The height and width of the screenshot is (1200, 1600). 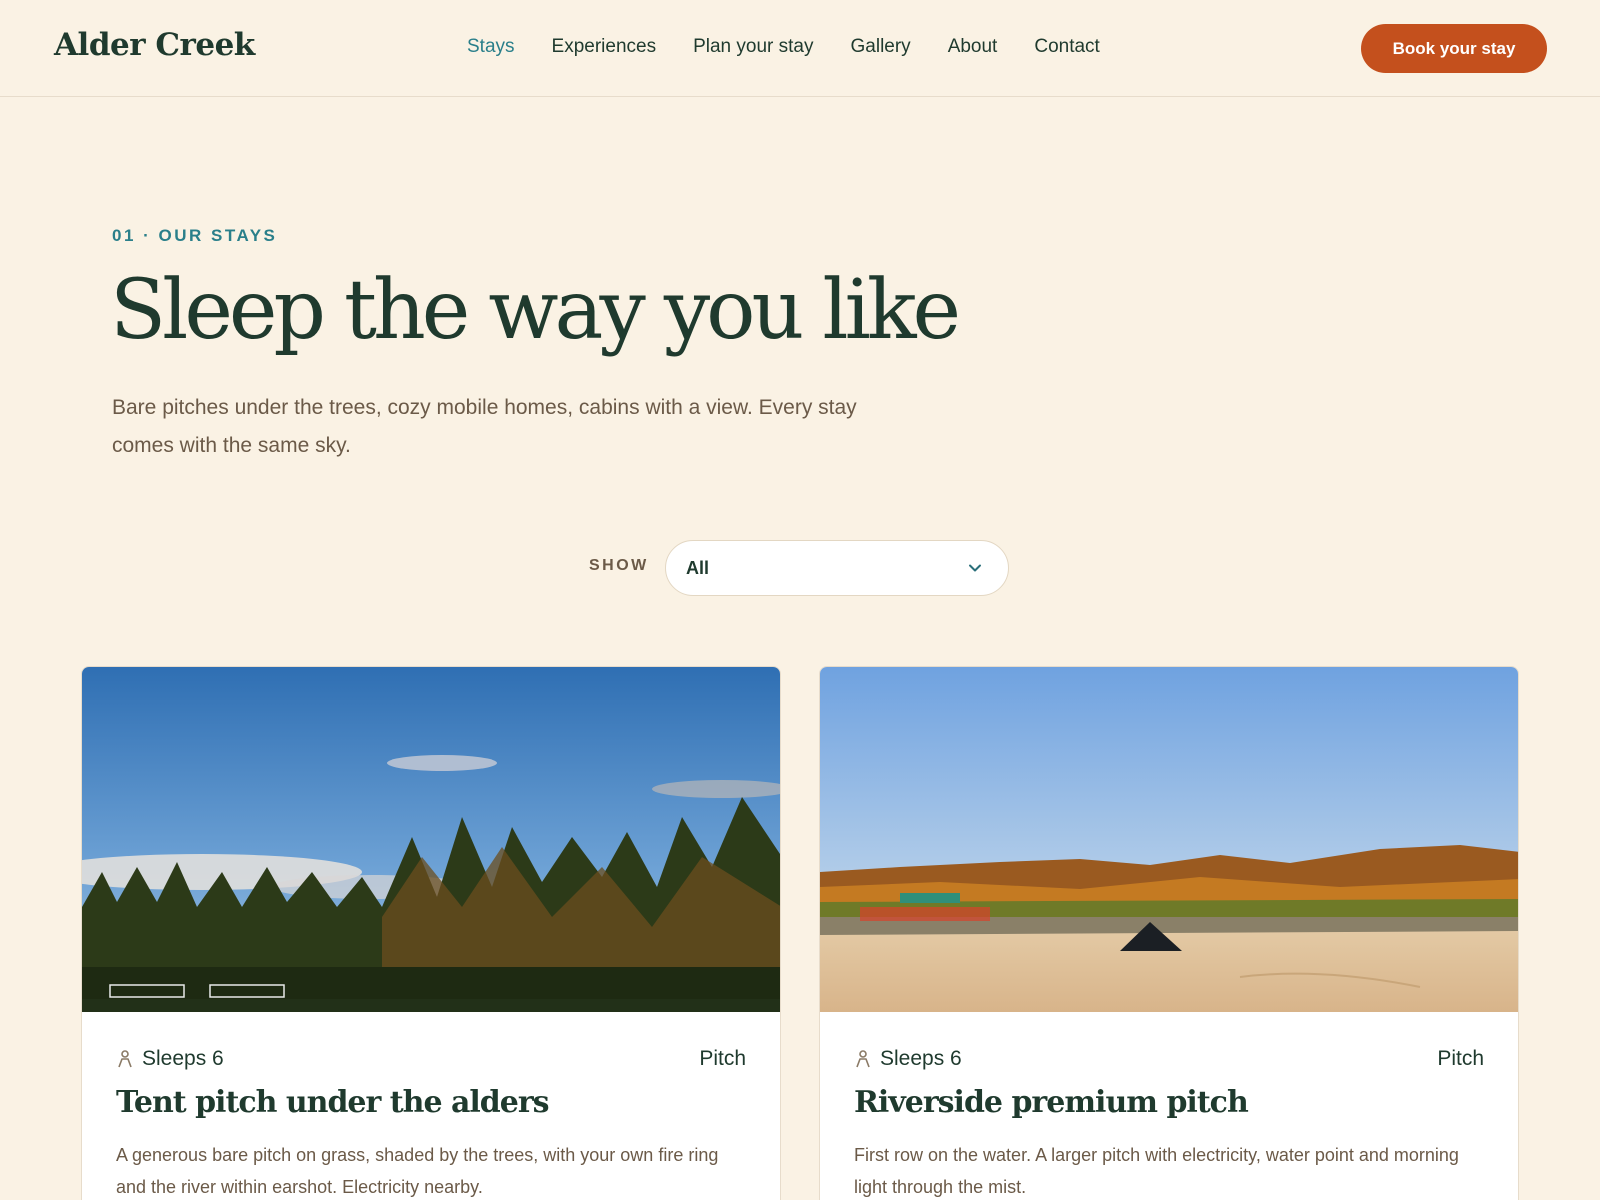 I want to click on filter-label: SHOW, so click(x=619, y=565).